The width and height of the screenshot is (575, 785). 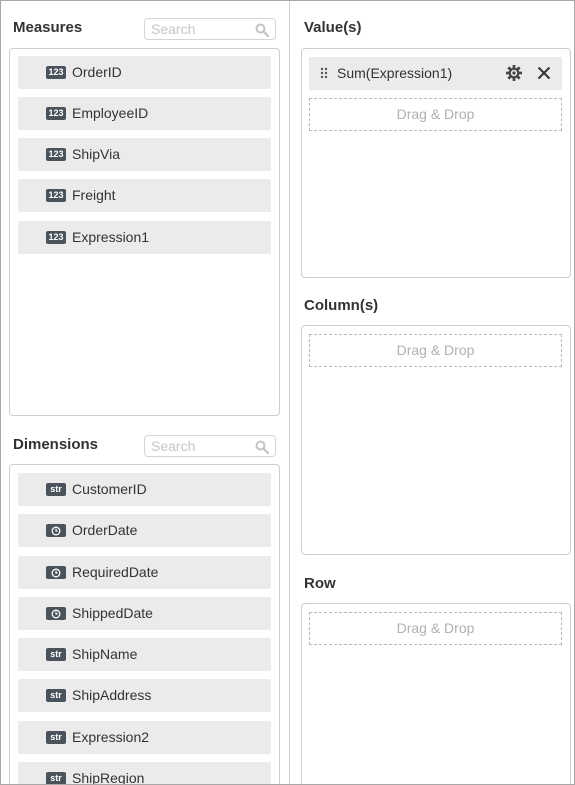 I want to click on dimensions-search-input, so click(x=201, y=446).